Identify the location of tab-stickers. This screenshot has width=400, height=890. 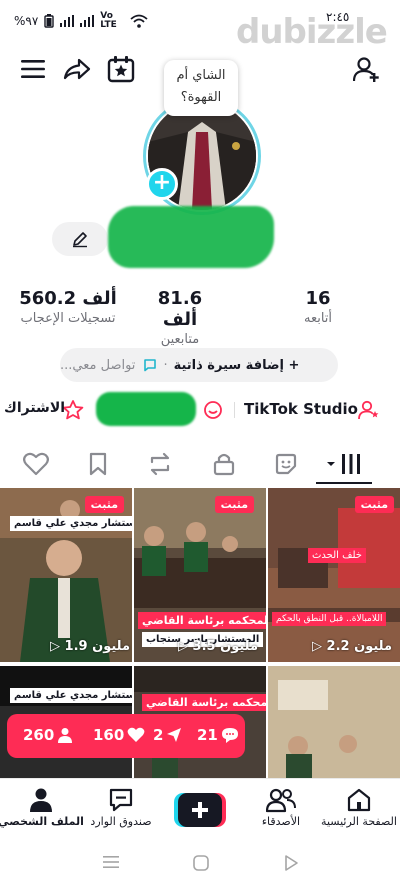
(286, 464).